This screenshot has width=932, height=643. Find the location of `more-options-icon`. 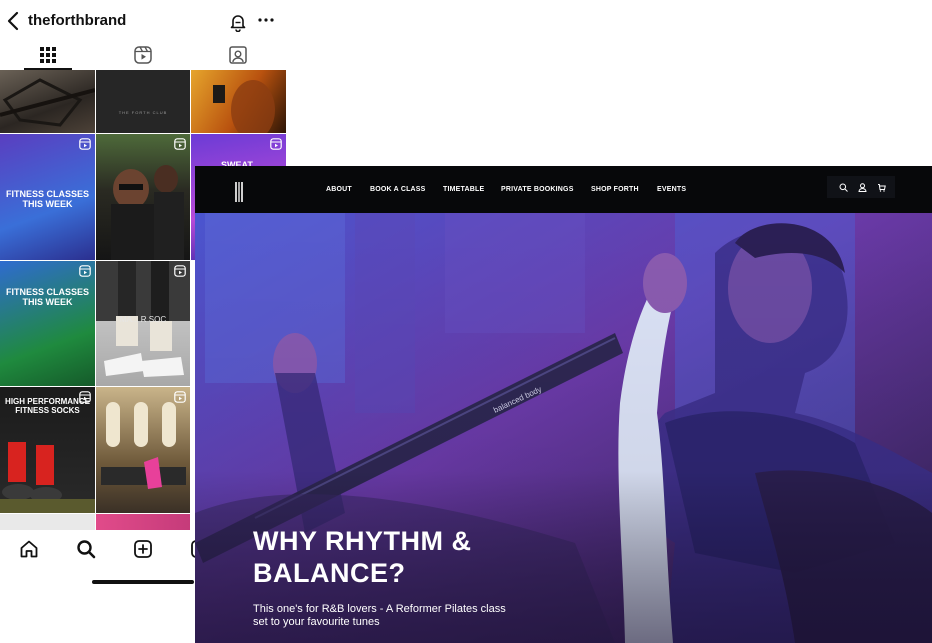

more-options-icon is located at coordinates (266, 20).